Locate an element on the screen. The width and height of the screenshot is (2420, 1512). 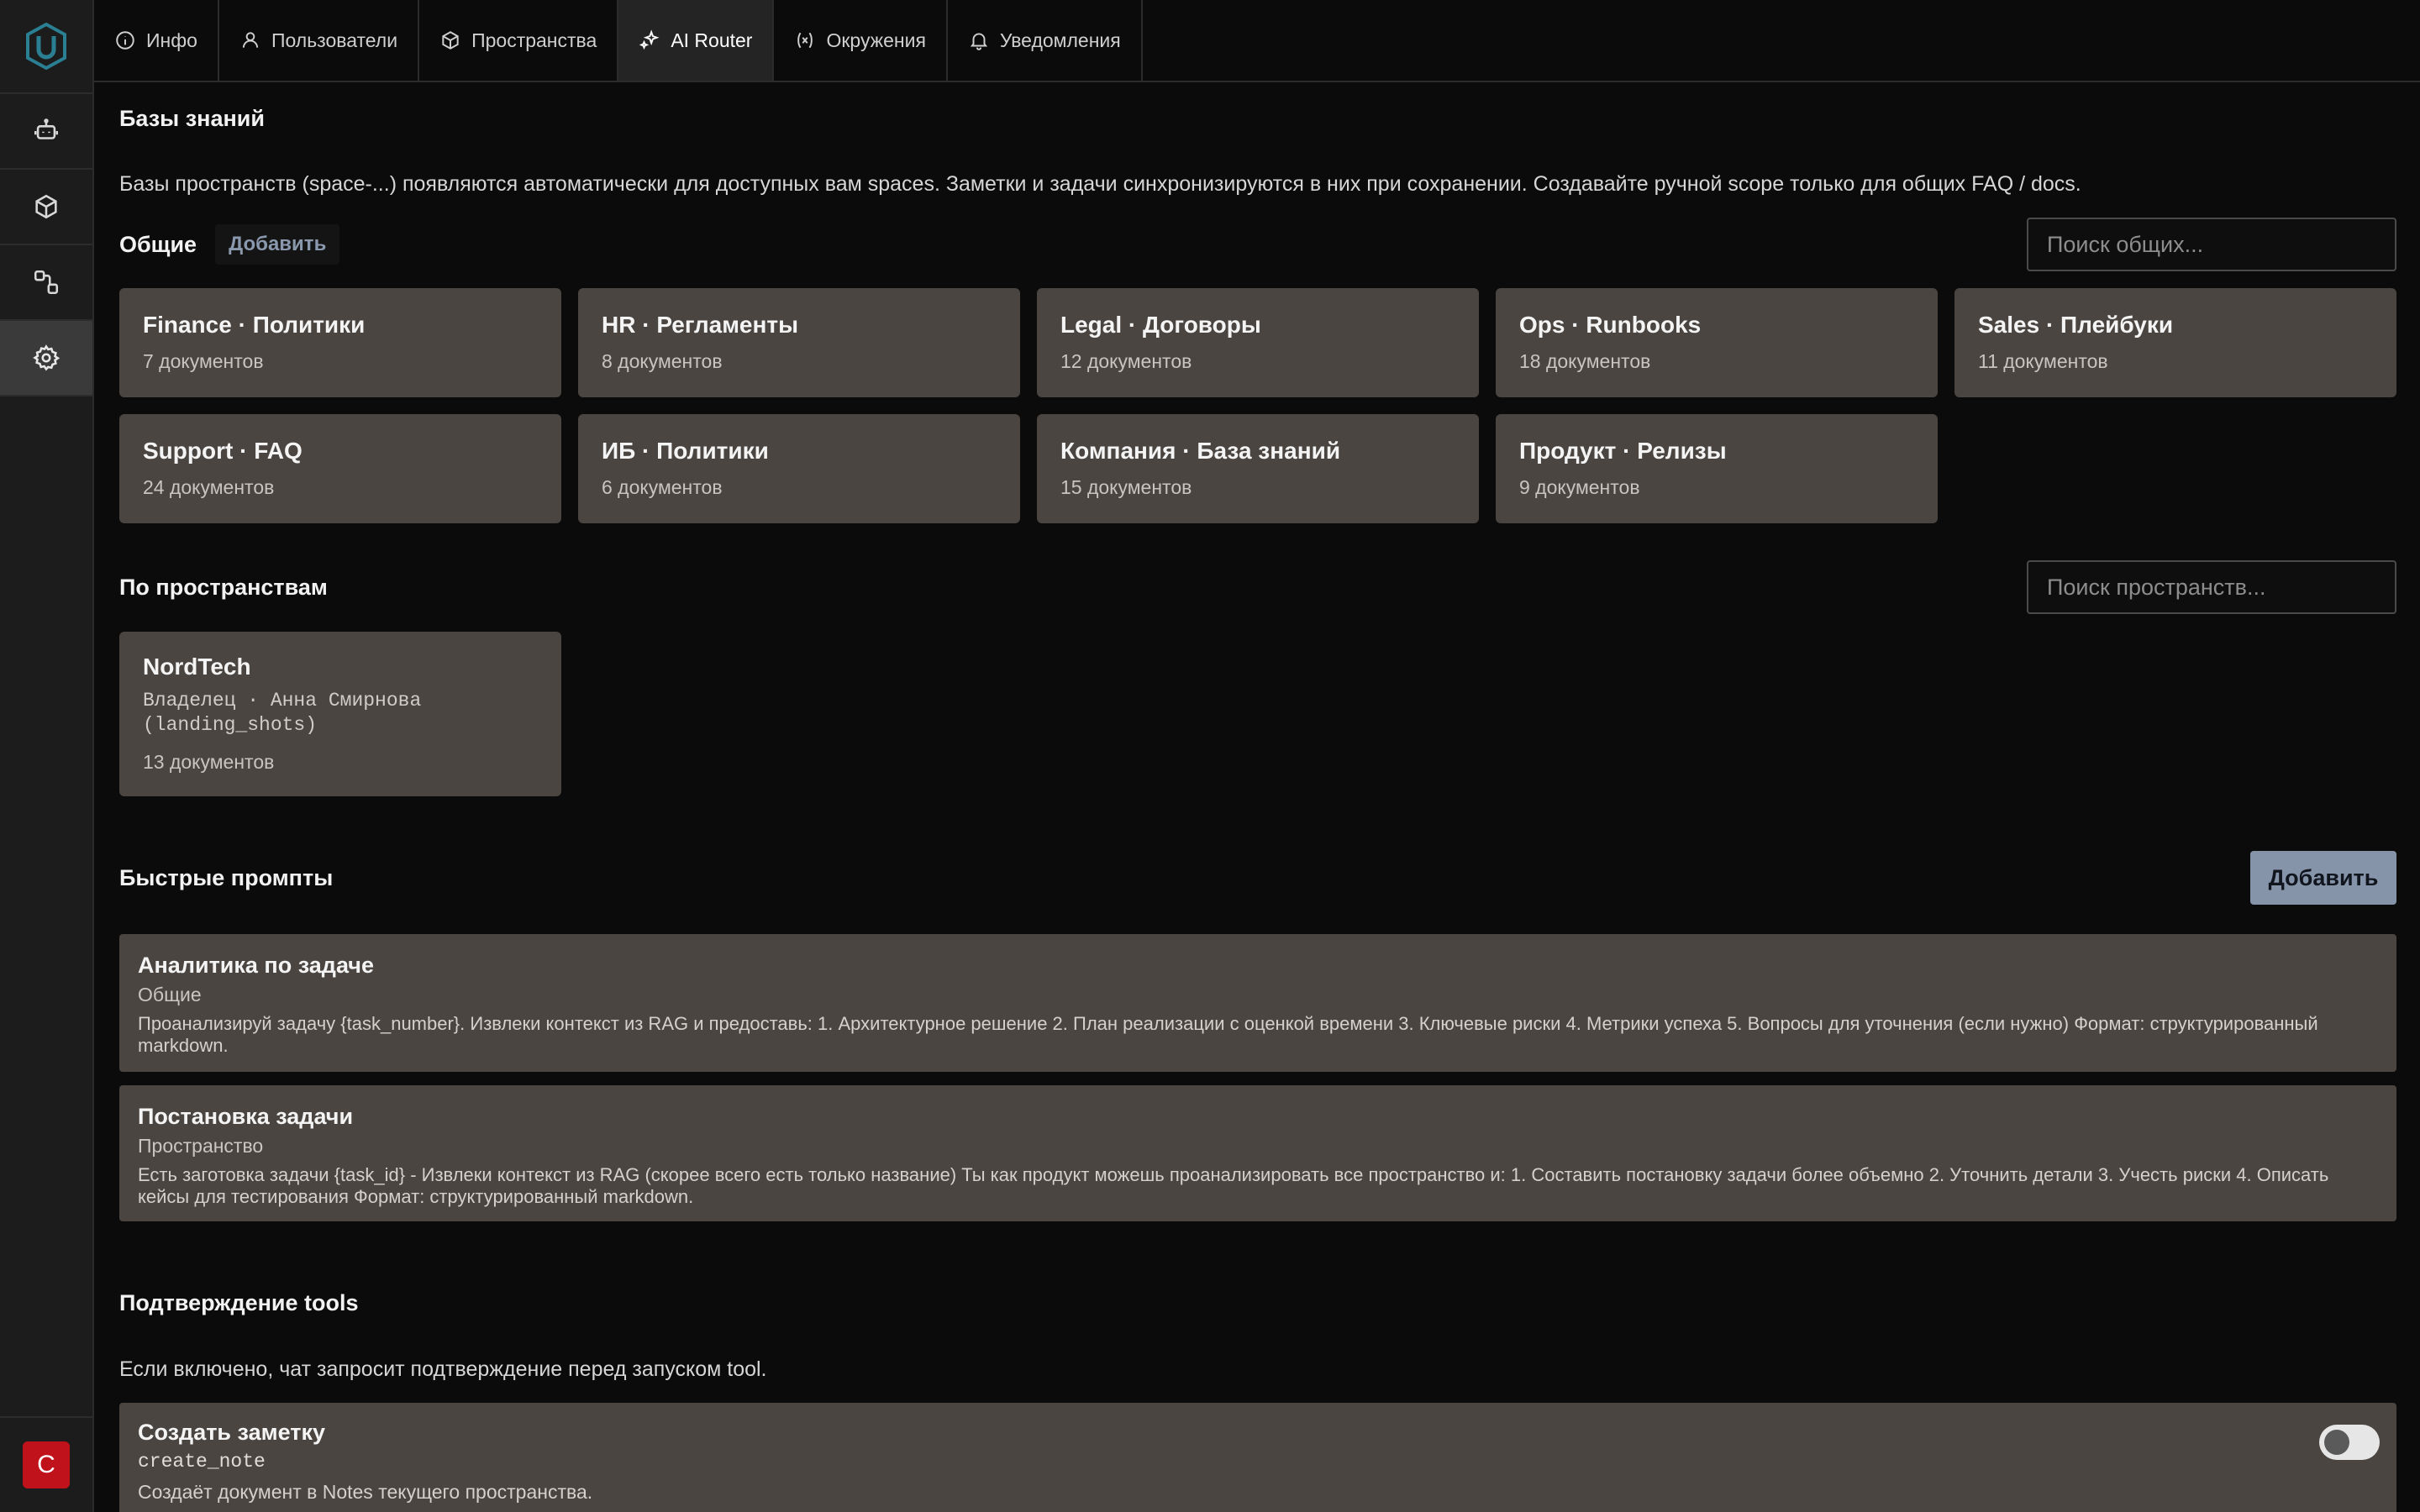
user-icon is located at coordinates (250, 40).